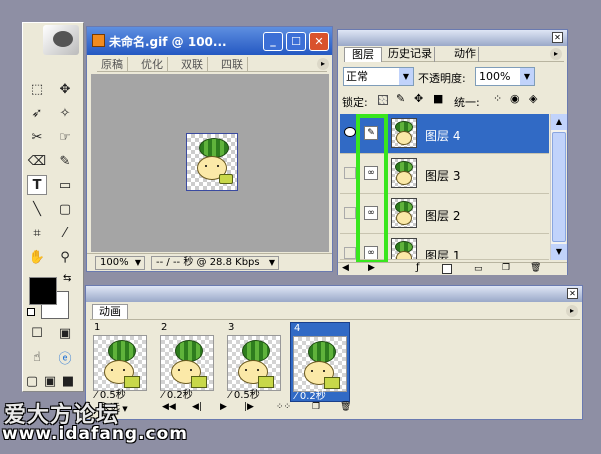 This screenshot has height=454, width=601. I want to click on tab-4up: 四联, so click(232, 64).